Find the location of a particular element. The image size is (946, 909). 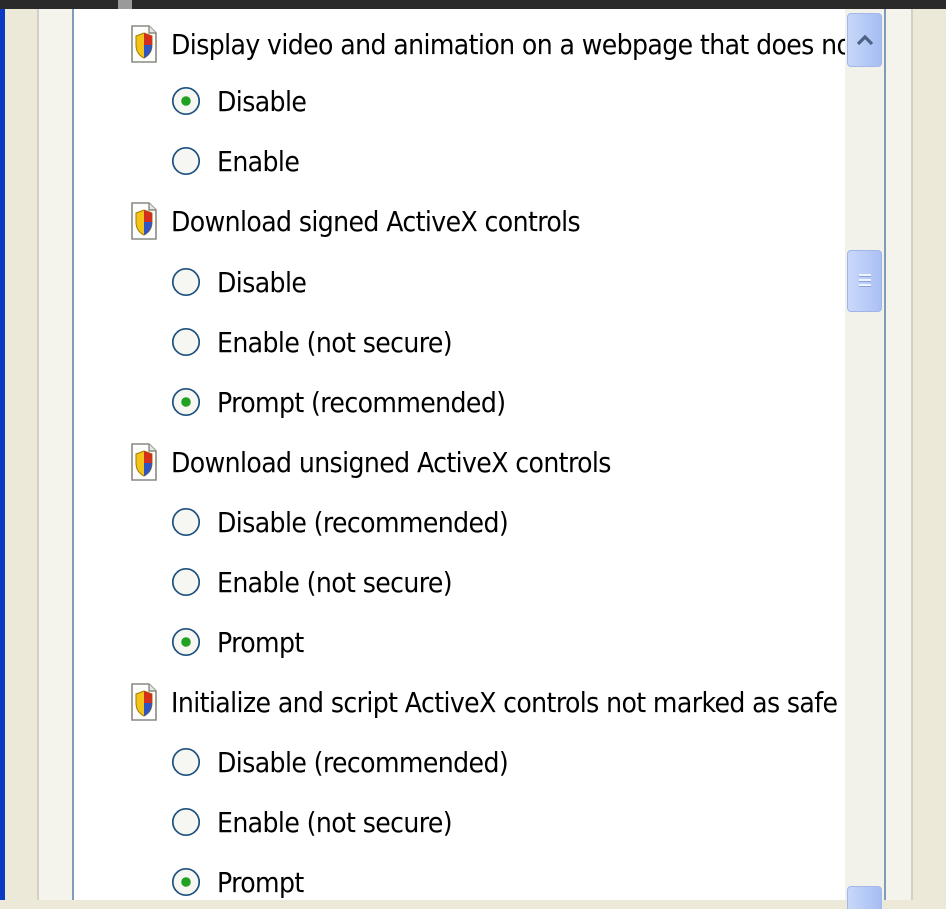

scroll-down-button is located at coordinates (864, 897).